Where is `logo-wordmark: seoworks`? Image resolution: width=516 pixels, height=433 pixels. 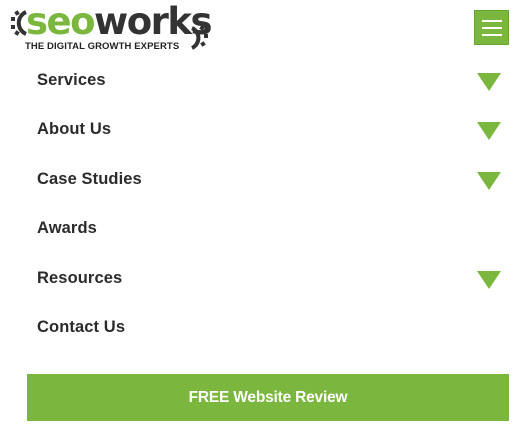
logo-wordmark: seoworks is located at coordinates (119, 21).